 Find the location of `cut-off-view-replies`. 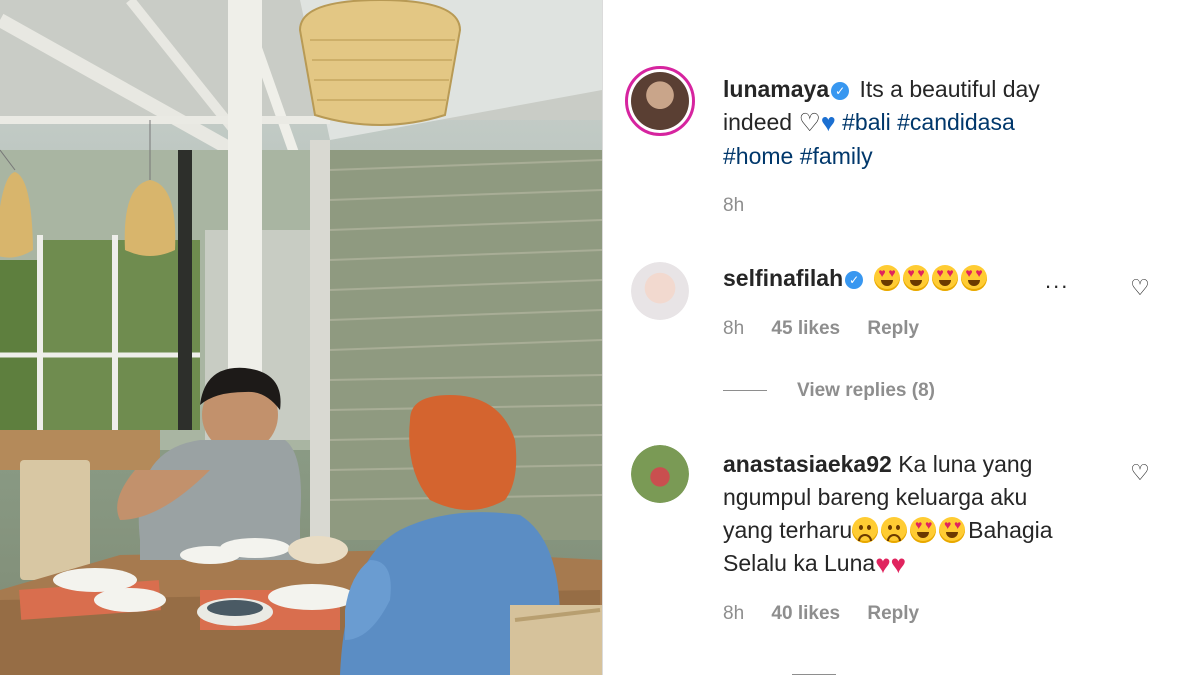

cut-off-view-replies is located at coordinates (829, 669).